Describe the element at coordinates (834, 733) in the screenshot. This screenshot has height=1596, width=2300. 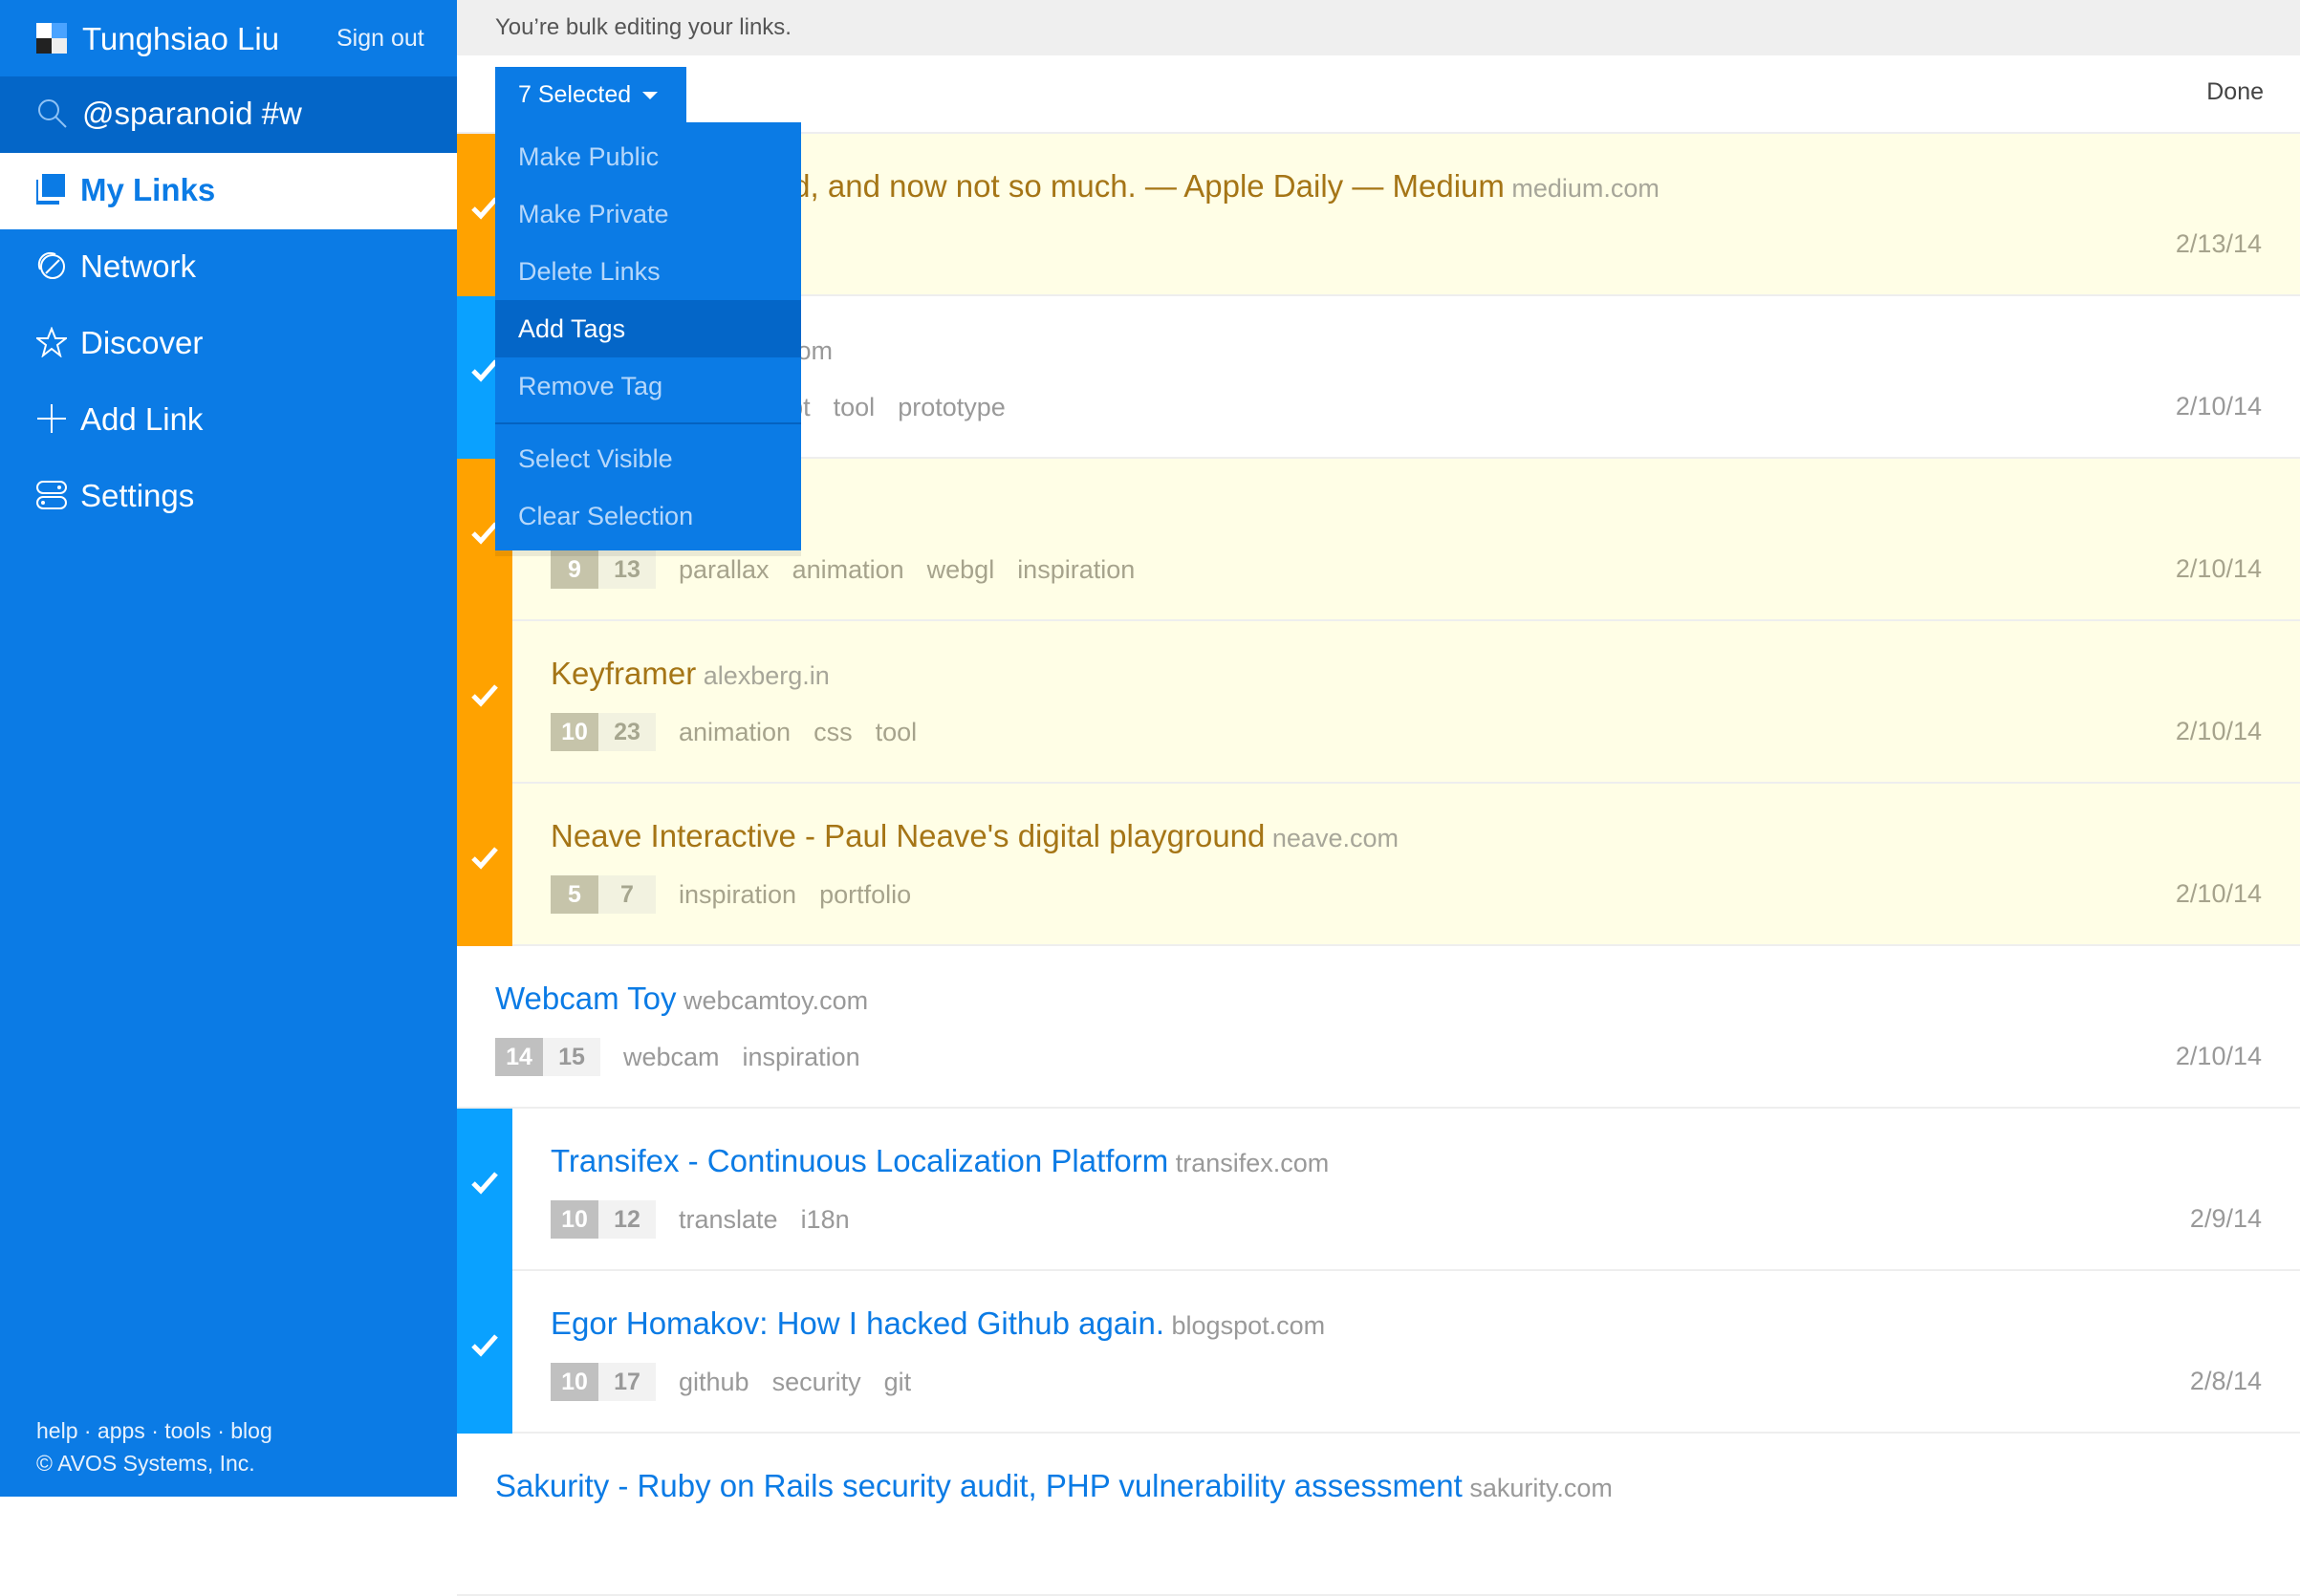
I see `tag-link: css` at that location.